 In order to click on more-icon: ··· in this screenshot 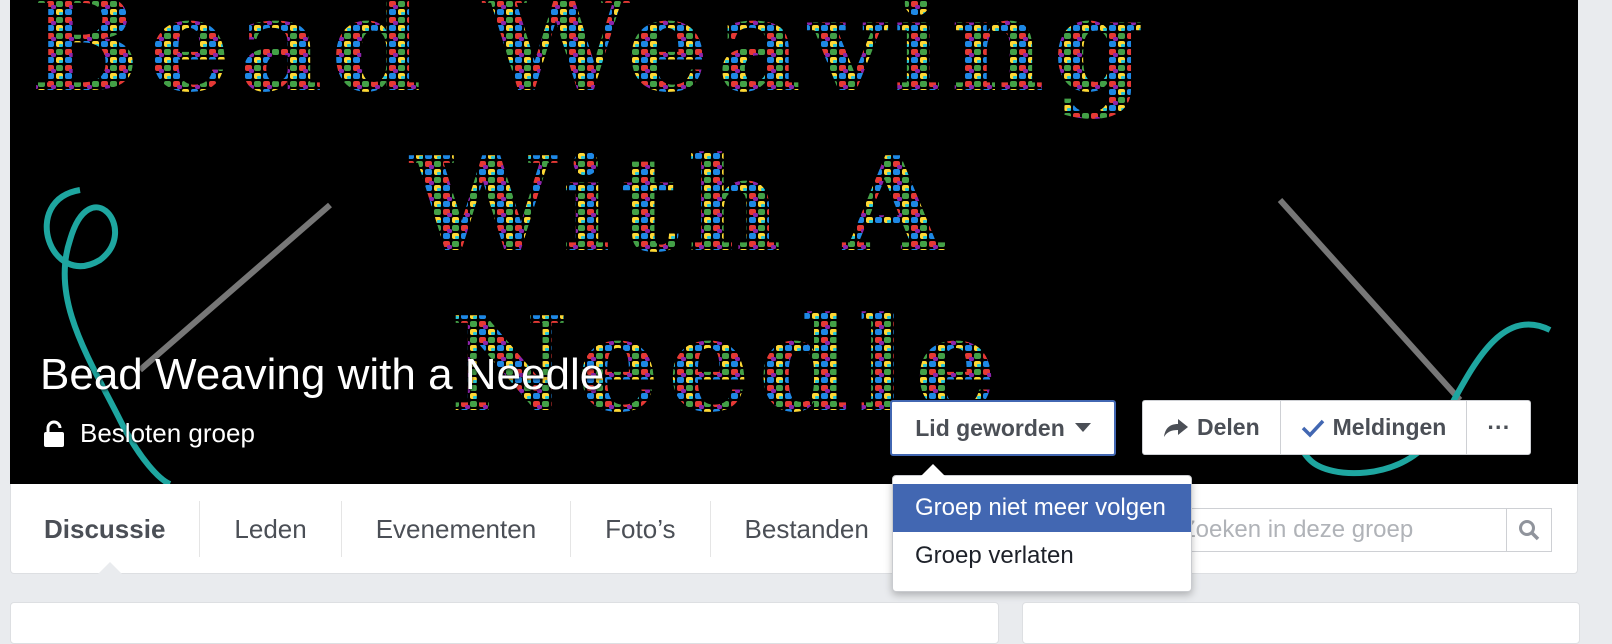, I will do `click(1499, 427)`.